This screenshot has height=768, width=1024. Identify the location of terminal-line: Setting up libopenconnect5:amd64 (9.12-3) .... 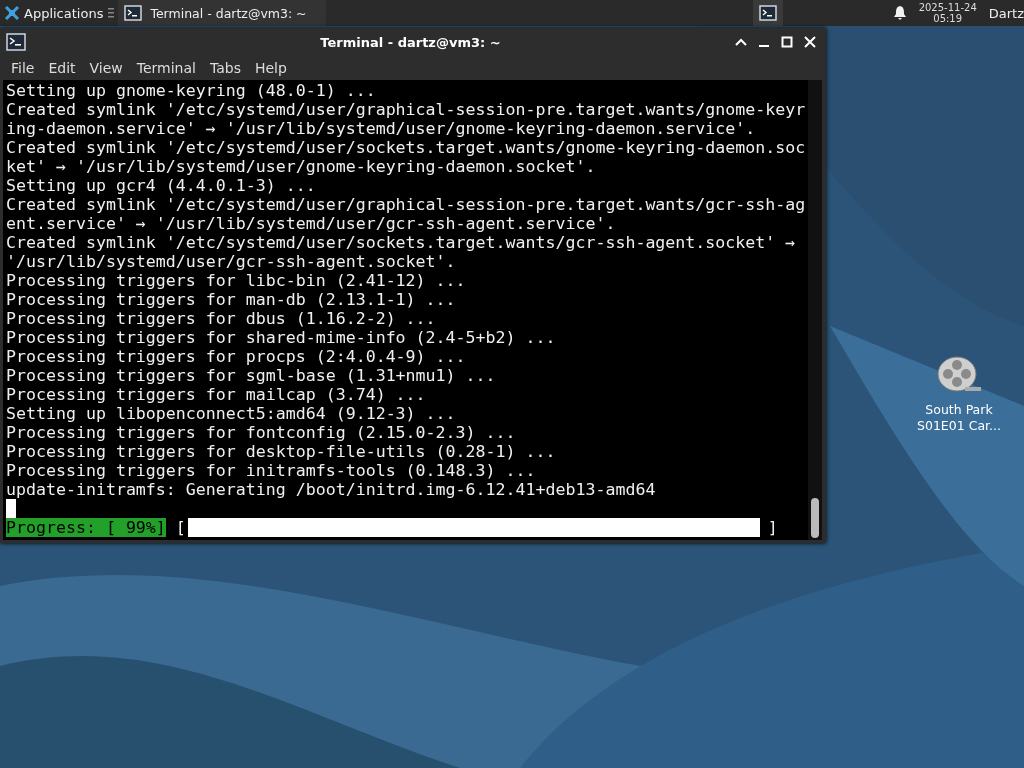
(231, 413).